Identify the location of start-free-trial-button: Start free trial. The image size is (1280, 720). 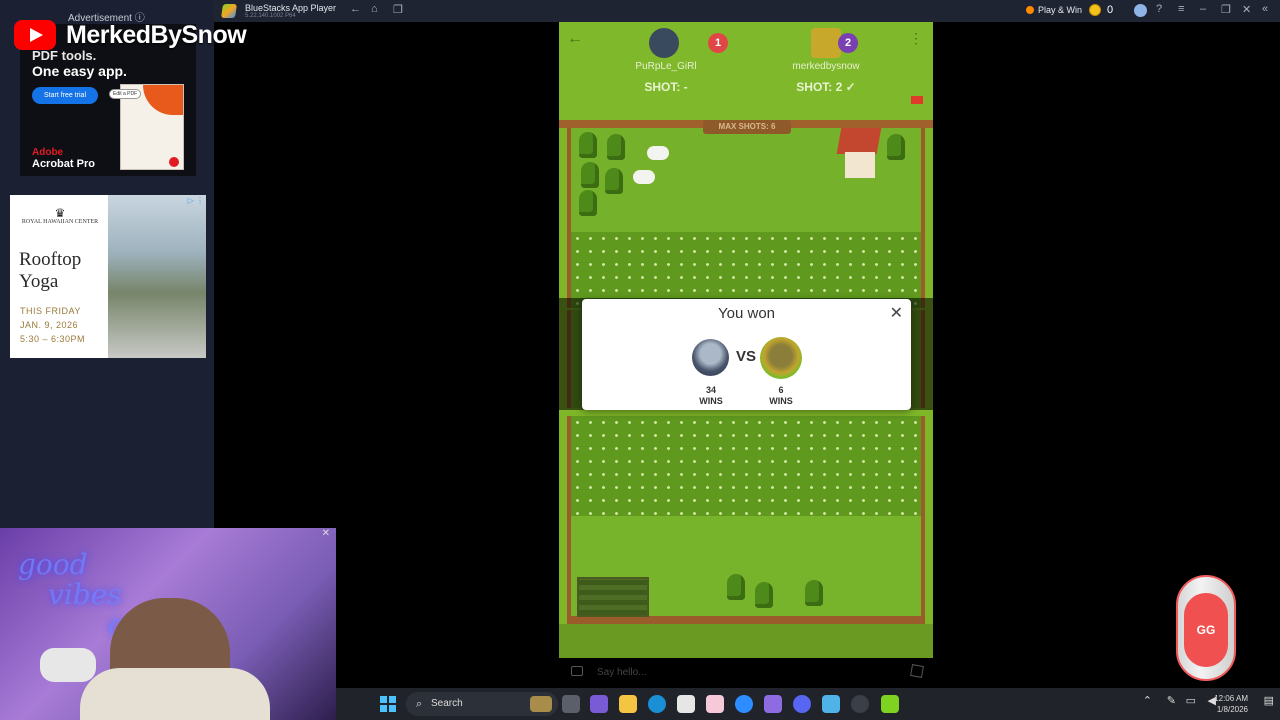
(65, 95).